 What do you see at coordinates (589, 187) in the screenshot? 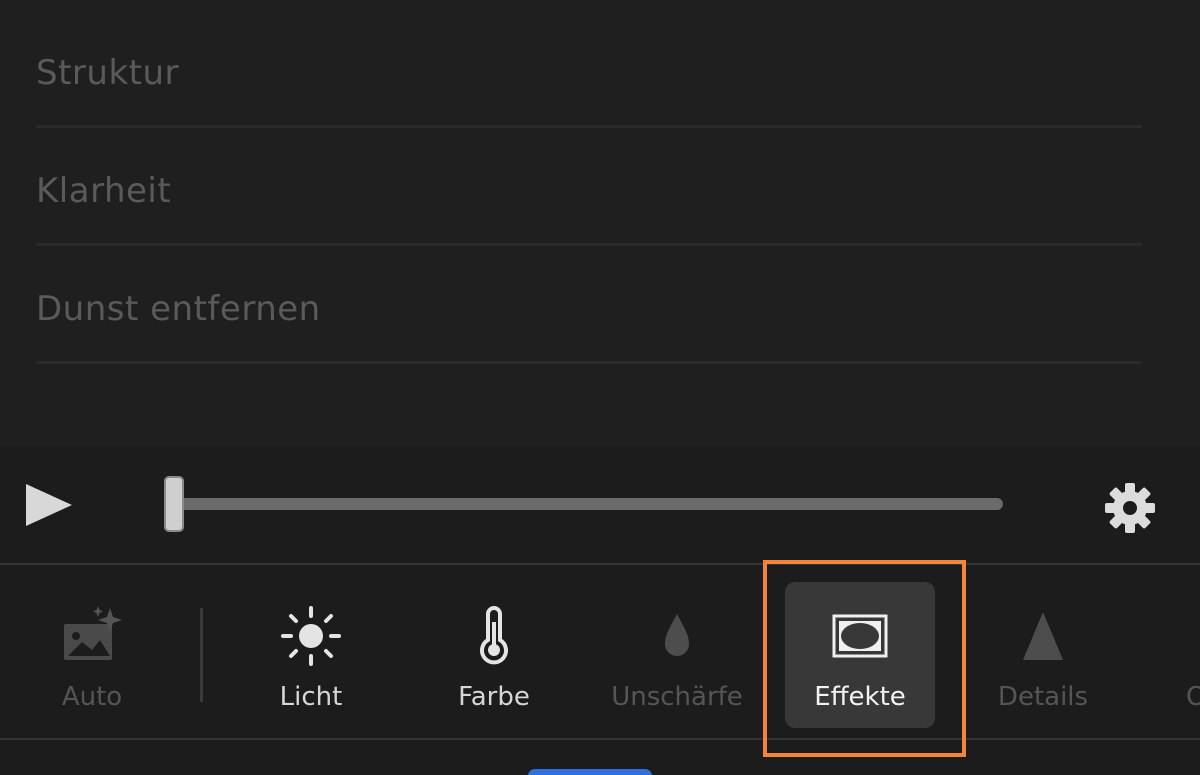
I see `adjustment-row-klarheit: Klarheit` at bounding box center [589, 187].